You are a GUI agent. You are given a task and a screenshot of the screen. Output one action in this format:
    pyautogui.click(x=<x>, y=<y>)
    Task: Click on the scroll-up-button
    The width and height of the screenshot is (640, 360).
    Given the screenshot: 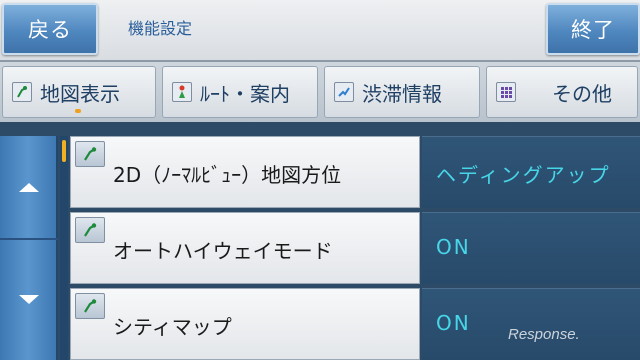 What is the action you would take?
    pyautogui.click(x=29, y=188)
    